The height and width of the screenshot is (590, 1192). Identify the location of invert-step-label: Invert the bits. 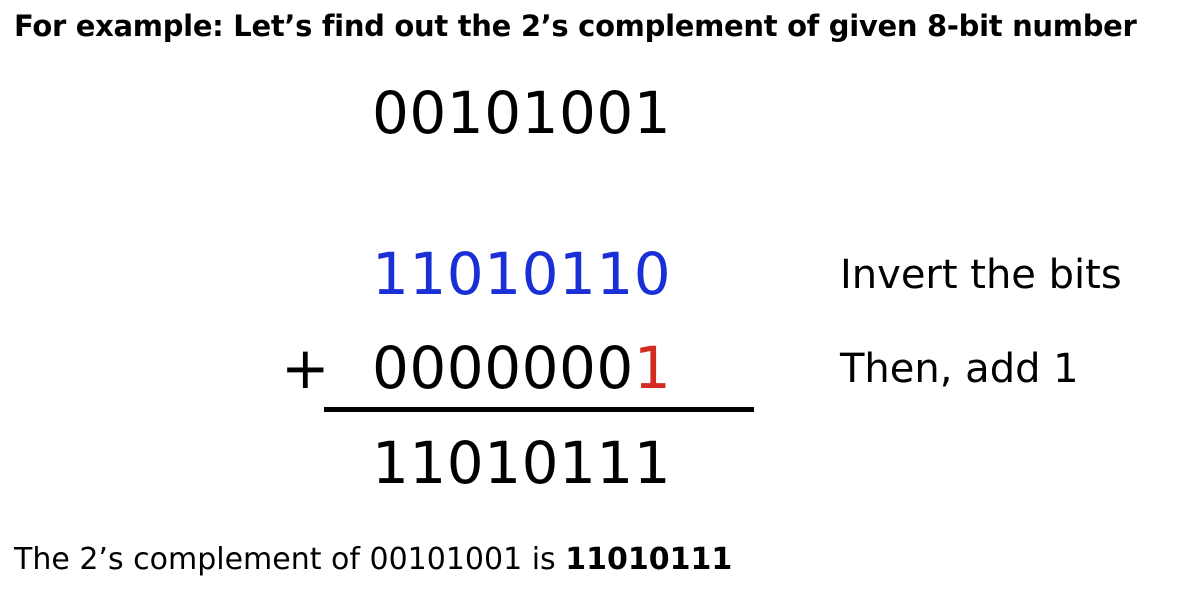
(981, 275).